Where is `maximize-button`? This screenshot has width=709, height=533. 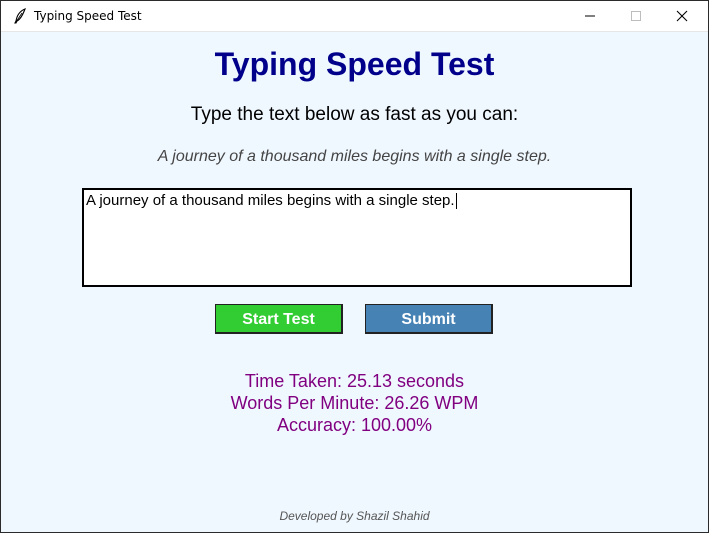
maximize-button is located at coordinates (636, 16).